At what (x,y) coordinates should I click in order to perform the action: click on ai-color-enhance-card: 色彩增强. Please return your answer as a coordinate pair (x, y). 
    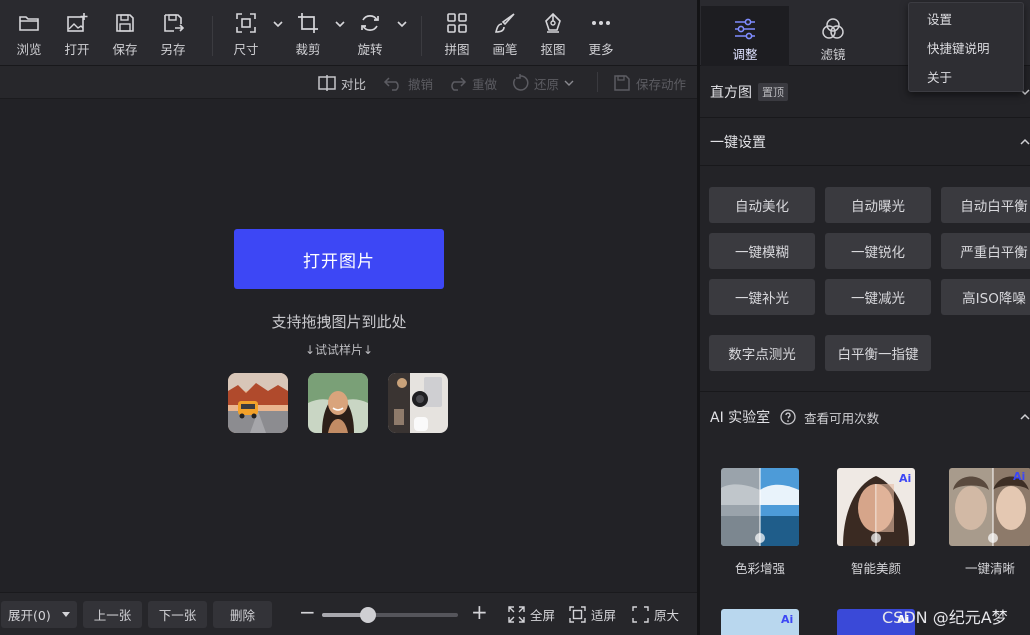
    Looking at the image, I should click on (760, 522).